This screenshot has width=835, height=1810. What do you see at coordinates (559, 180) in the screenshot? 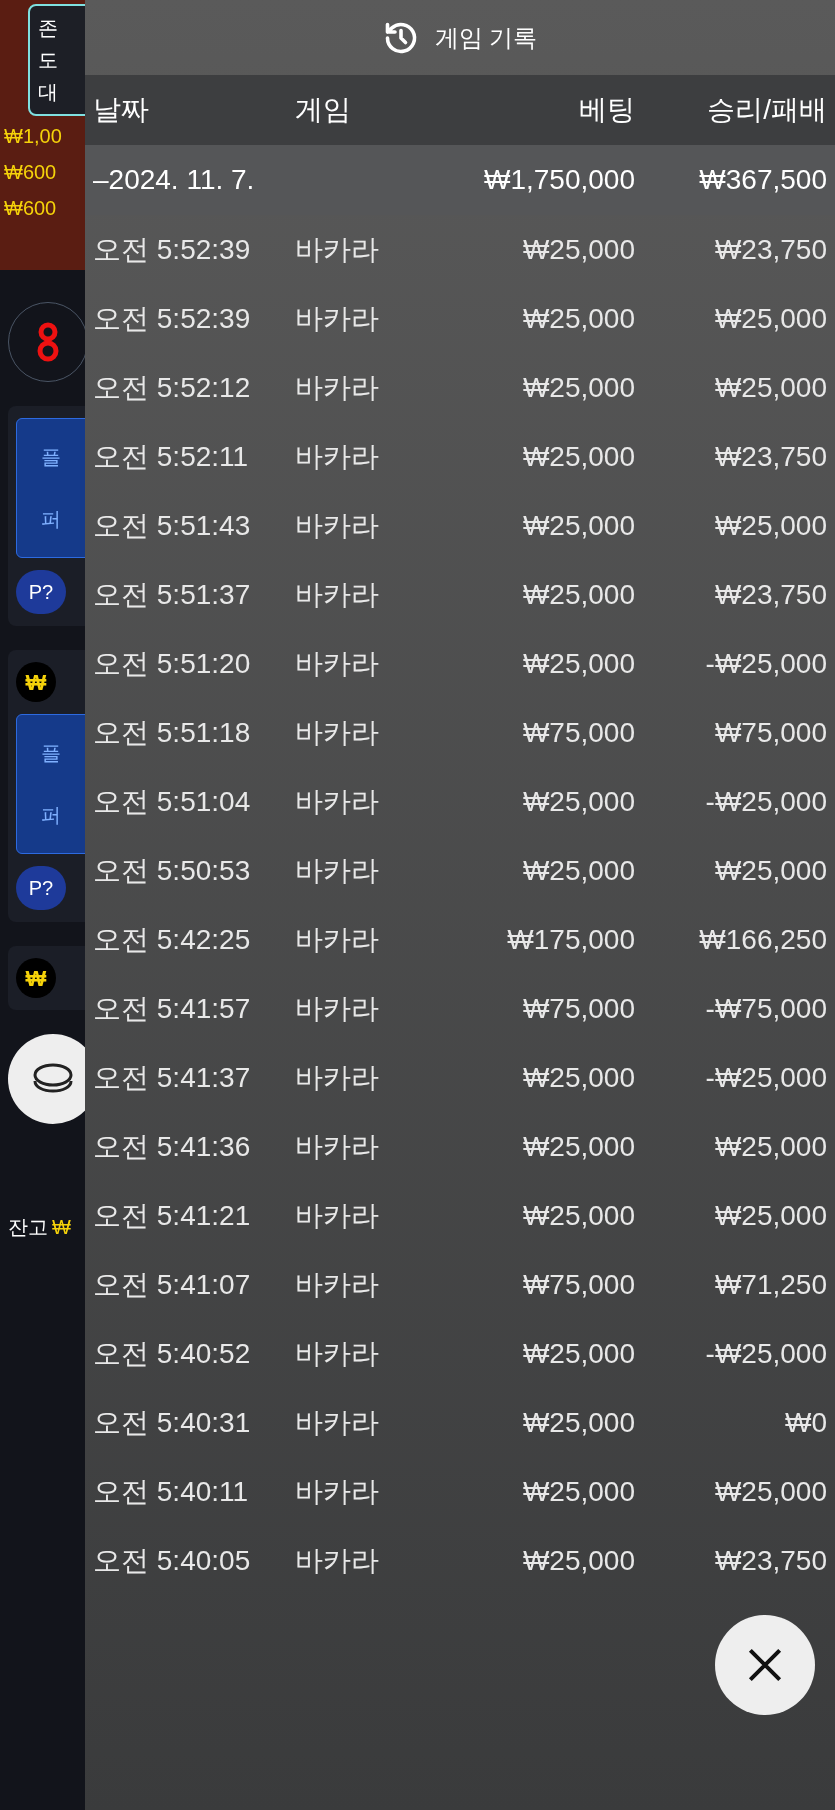
I see `total-bet: ₩1,750,000` at bounding box center [559, 180].